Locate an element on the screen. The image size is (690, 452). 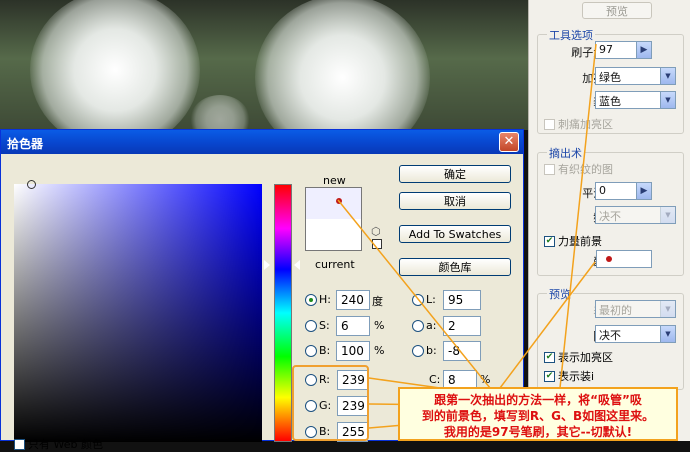
show-select: 最初的 ▼ is located at coordinates (635, 309).